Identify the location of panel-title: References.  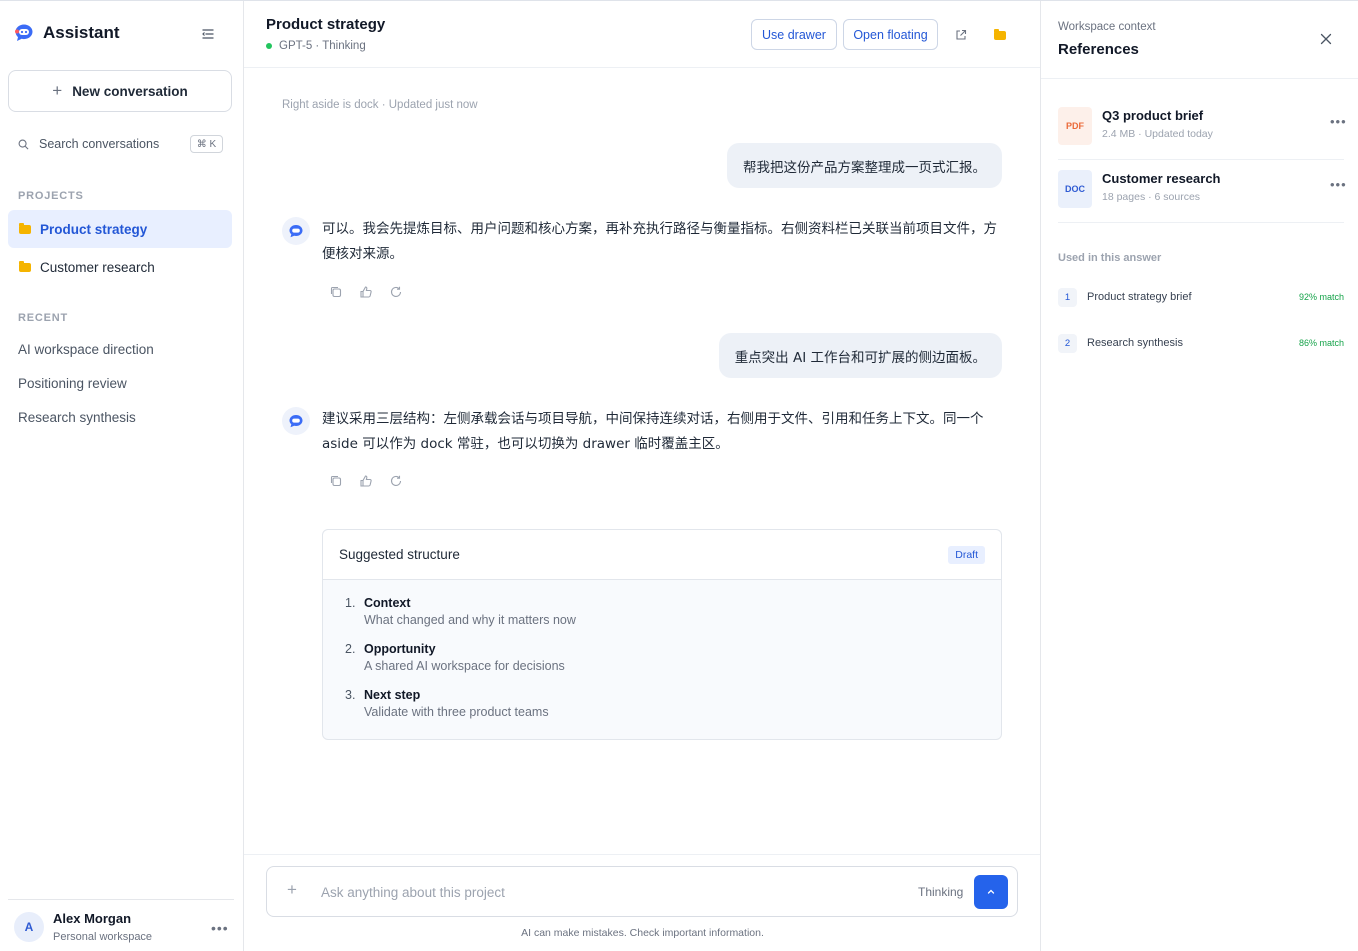
(1098, 49).